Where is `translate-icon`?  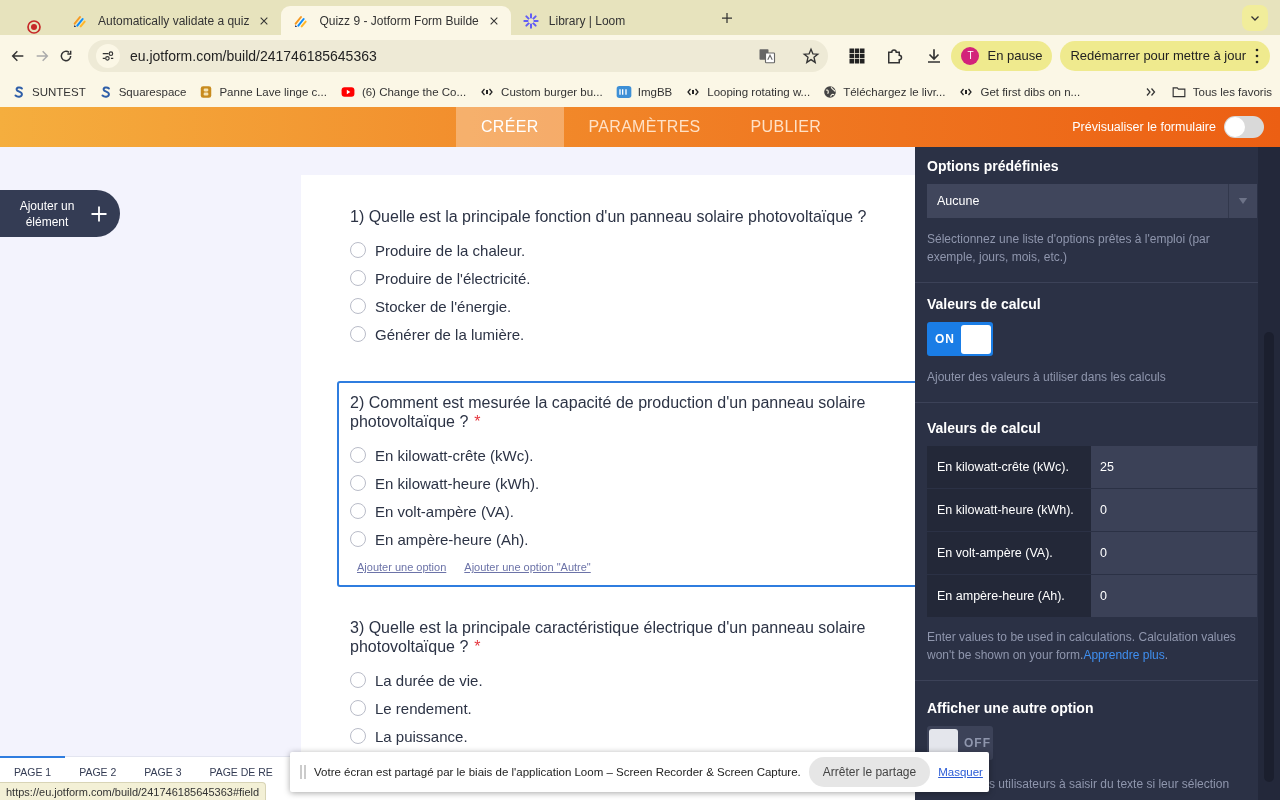 translate-icon is located at coordinates (767, 55).